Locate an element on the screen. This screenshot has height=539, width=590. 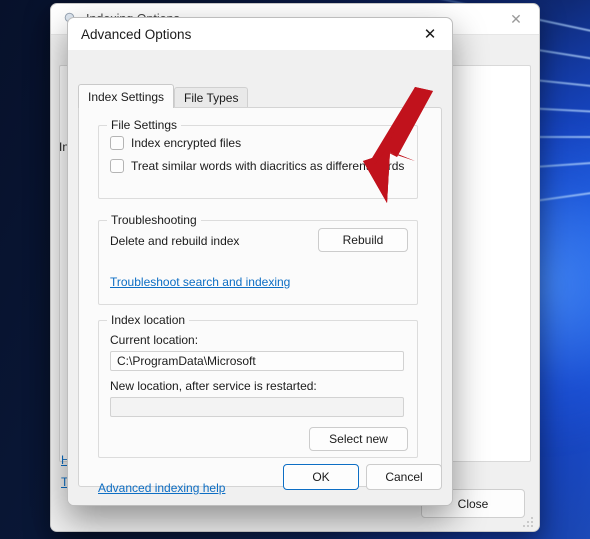
select-new-button: Select new is located at coordinates (358, 439).